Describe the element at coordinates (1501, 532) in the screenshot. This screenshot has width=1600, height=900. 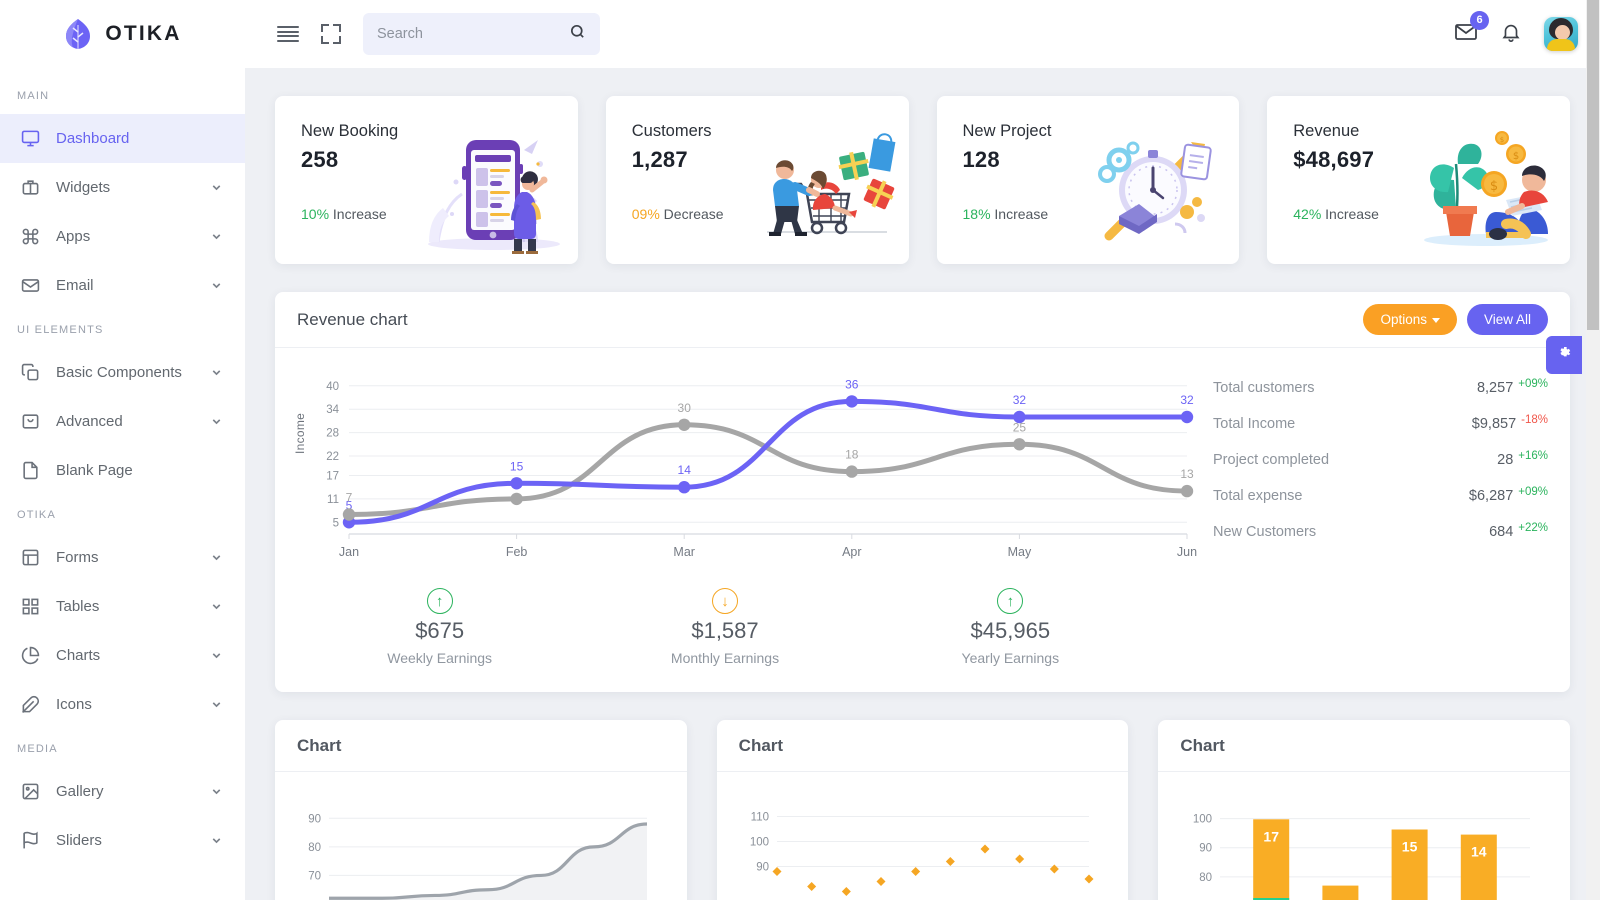
I see `stat-row-value: 684` at that location.